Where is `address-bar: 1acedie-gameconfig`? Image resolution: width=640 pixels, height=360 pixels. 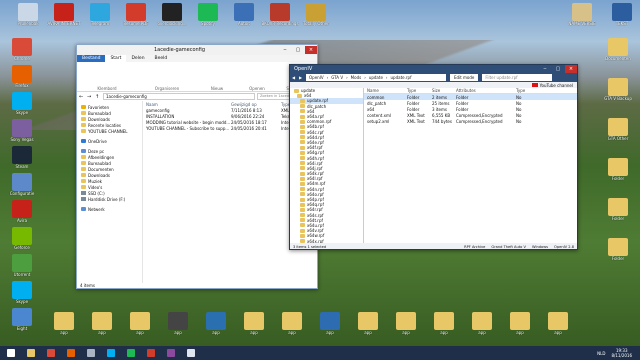 address-bar: 1acedie-gameconfig is located at coordinates (179, 96).